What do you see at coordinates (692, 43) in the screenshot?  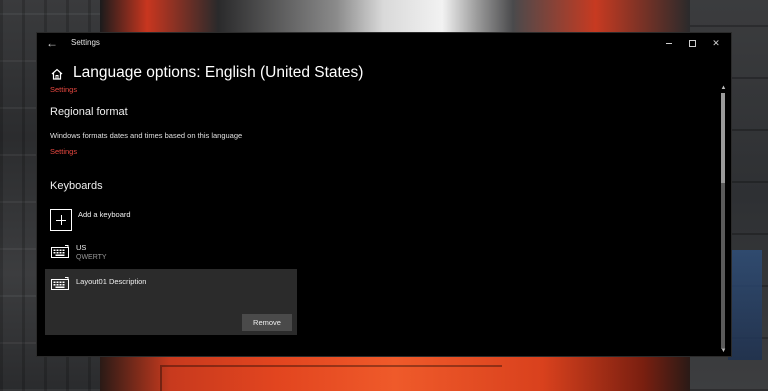 I see `maximize-icon` at bounding box center [692, 43].